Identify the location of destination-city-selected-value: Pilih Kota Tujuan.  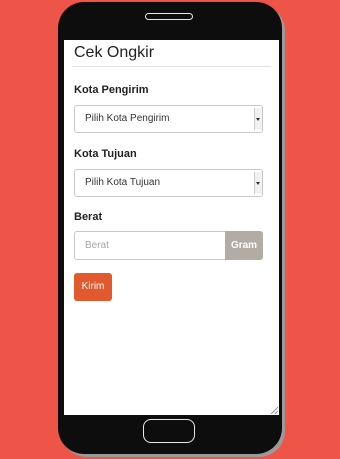
(123, 182).